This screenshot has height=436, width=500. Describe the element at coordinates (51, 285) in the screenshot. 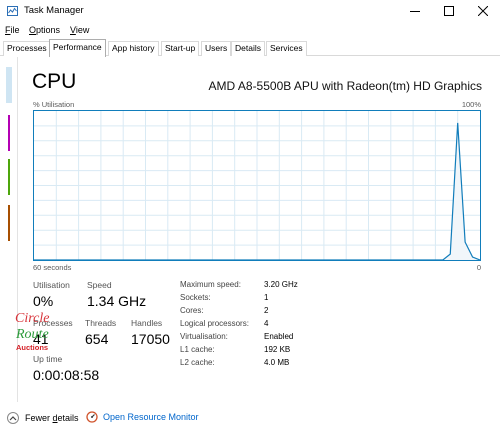

I see `utilisation-label: Utilisation` at that location.